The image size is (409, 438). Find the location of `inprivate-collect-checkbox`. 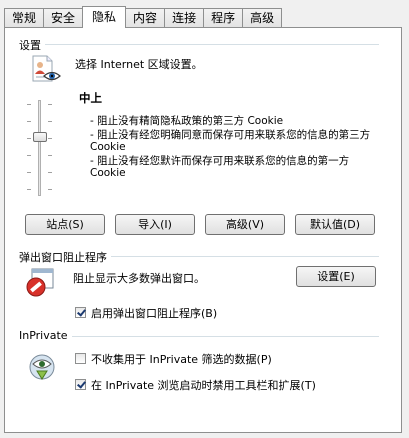

inprivate-collect-checkbox is located at coordinates (80, 358).